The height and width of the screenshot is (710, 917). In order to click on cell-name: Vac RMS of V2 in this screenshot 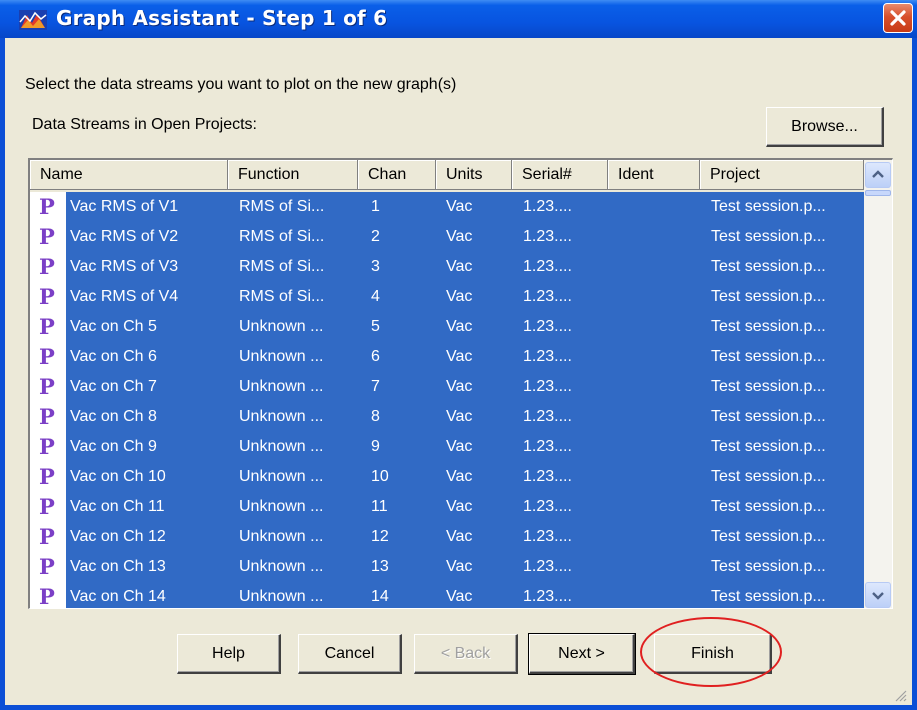, I will do `click(124, 236)`.